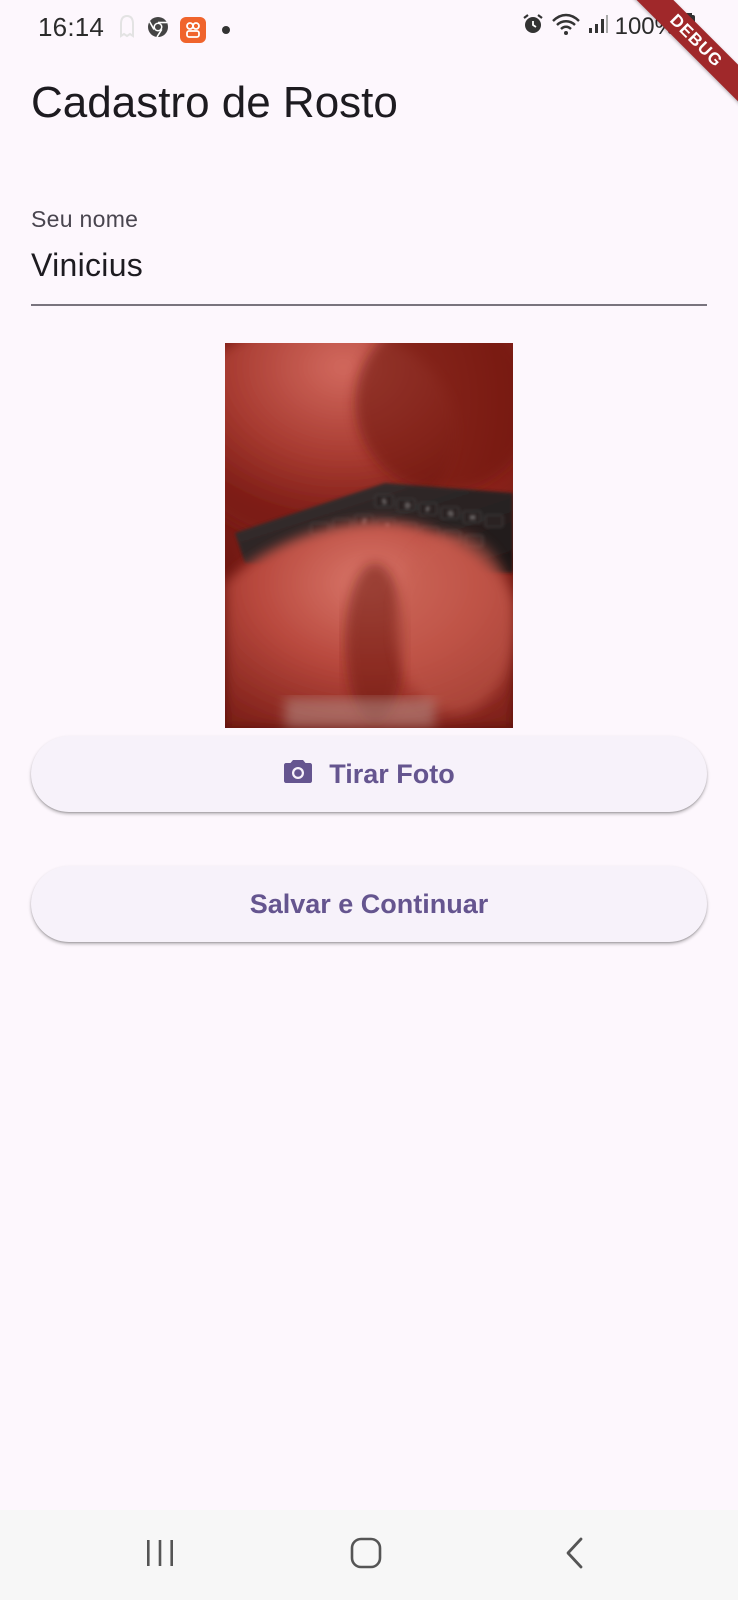 Image resolution: width=738 pixels, height=1600 pixels. I want to click on home-icon, so click(366, 1555).